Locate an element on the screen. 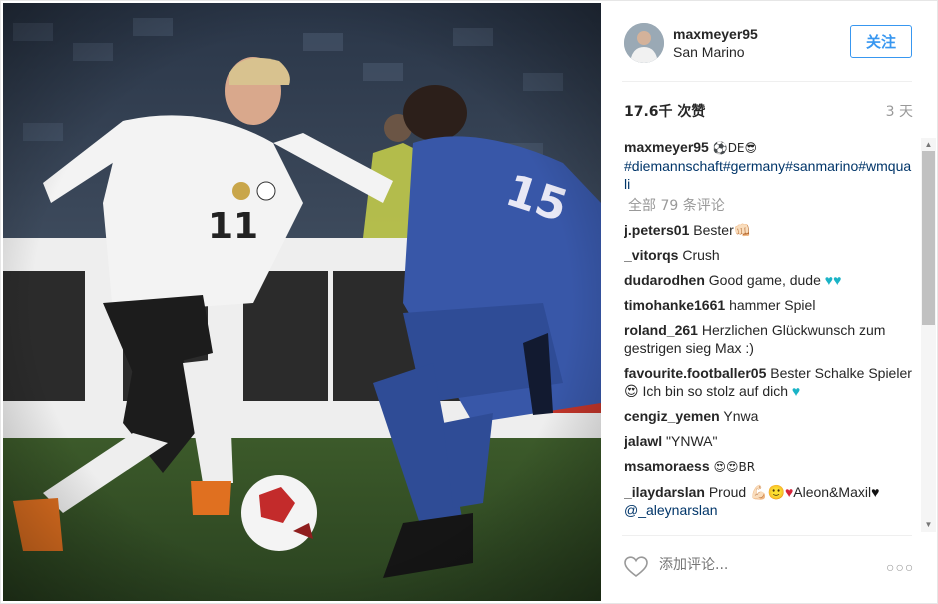  likes-count: 17.6千 次赞 is located at coordinates (664, 111).